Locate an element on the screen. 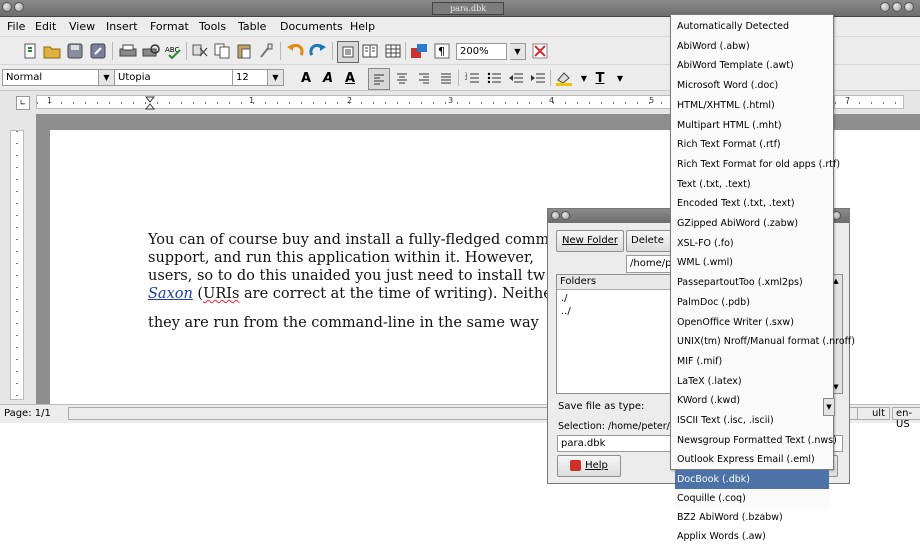  bold-button: A is located at coordinates (306, 78).